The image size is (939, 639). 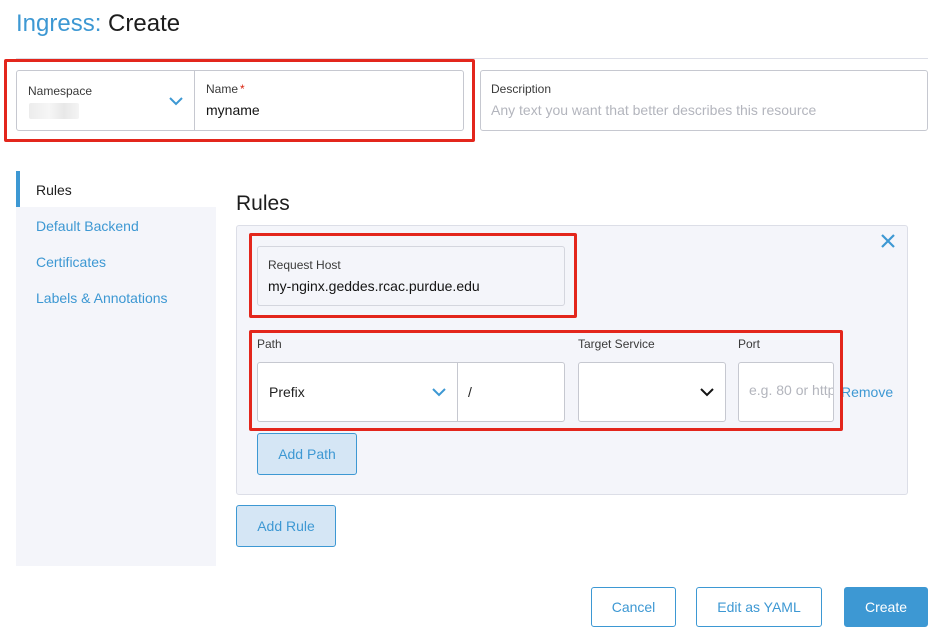 What do you see at coordinates (54, 111) in the screenshot?
I see `namespace-value-redacted` at bounding box center [54, 111].